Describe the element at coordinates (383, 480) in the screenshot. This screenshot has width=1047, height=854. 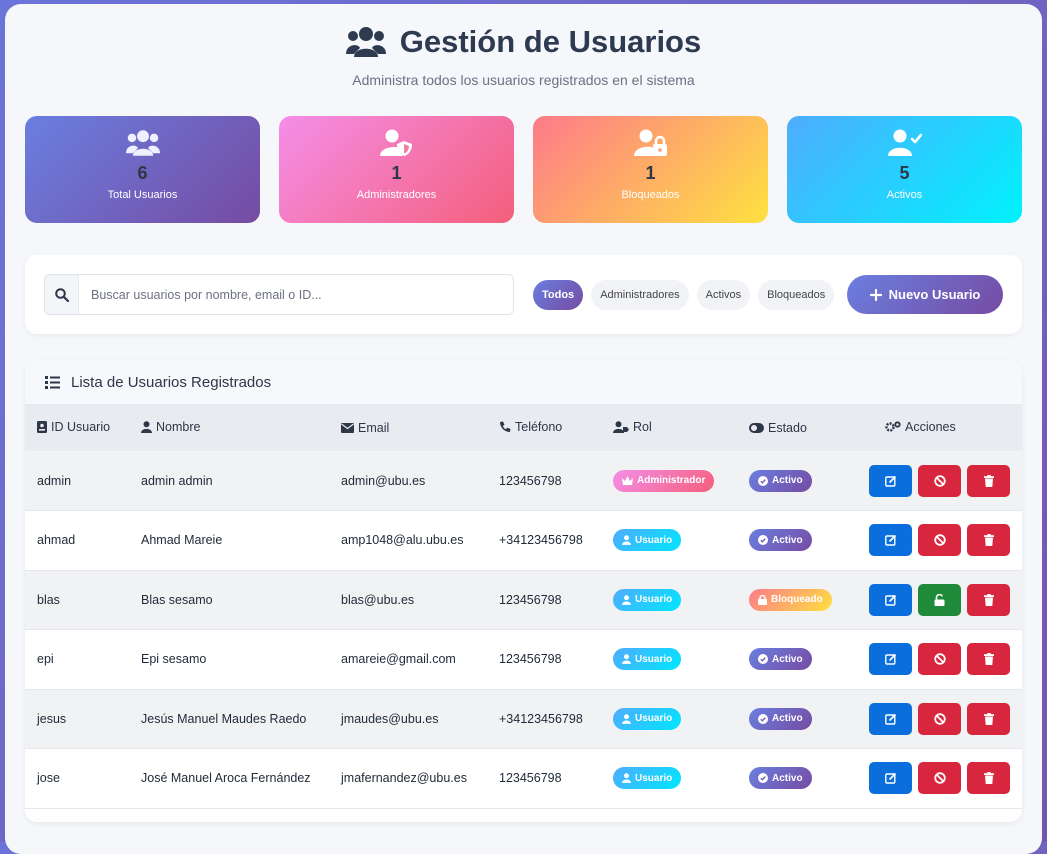
I see `cell-email: admin@ubu.es` at that location.